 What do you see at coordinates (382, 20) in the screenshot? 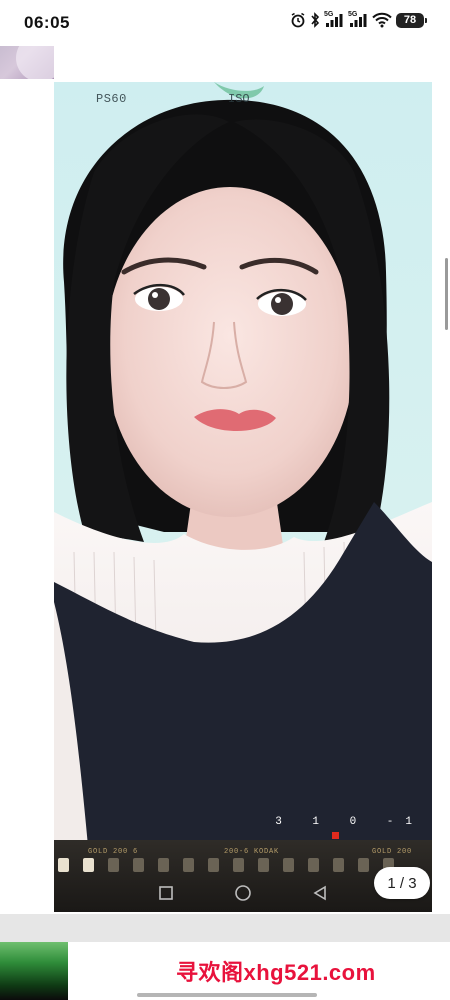
I see `wifi-icon` at bounding box center [382, 20].